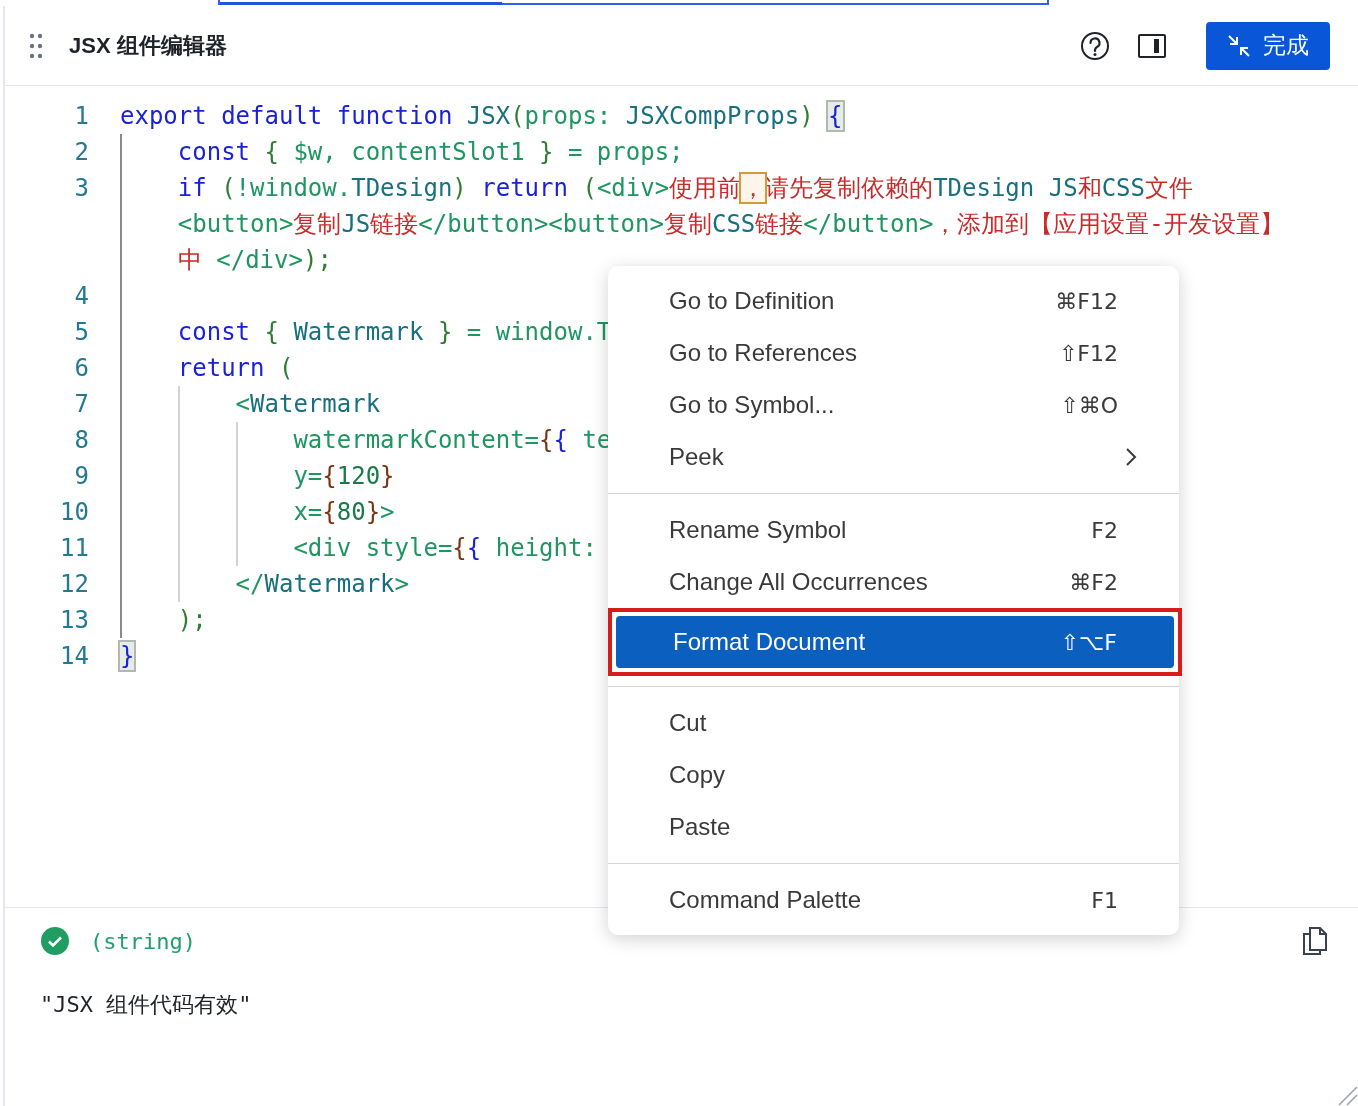  Describe the element at coordinates (191, 620) in the screenshot. I see `code-line: );` at that location.